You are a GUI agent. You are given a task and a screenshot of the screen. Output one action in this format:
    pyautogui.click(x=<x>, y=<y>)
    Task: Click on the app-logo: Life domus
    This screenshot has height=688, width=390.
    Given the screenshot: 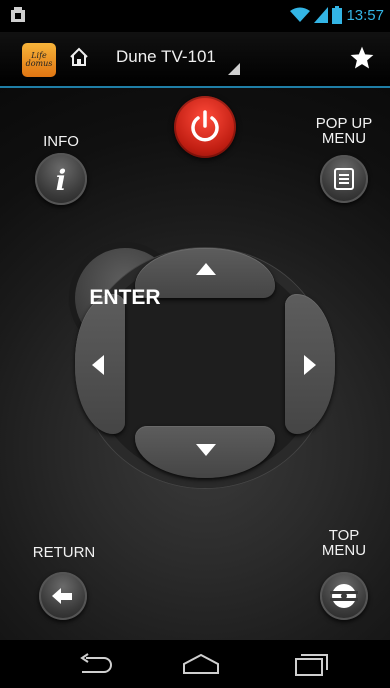 What is the action you would take?
    pyautogui.click(x=39, y=60)
    